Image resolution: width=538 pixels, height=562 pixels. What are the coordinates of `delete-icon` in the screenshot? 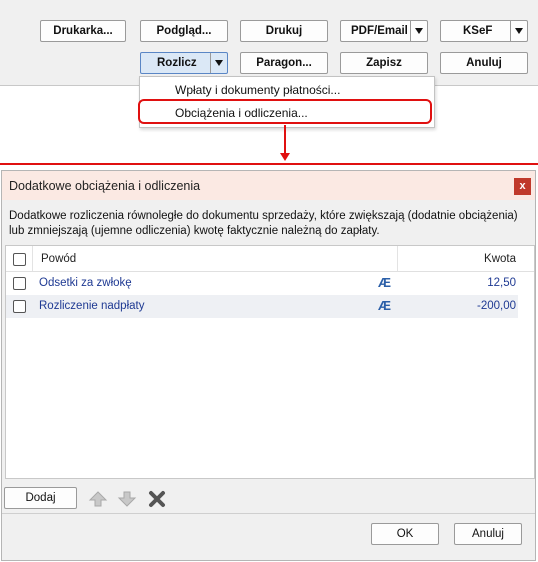 It's located at (157, 499).